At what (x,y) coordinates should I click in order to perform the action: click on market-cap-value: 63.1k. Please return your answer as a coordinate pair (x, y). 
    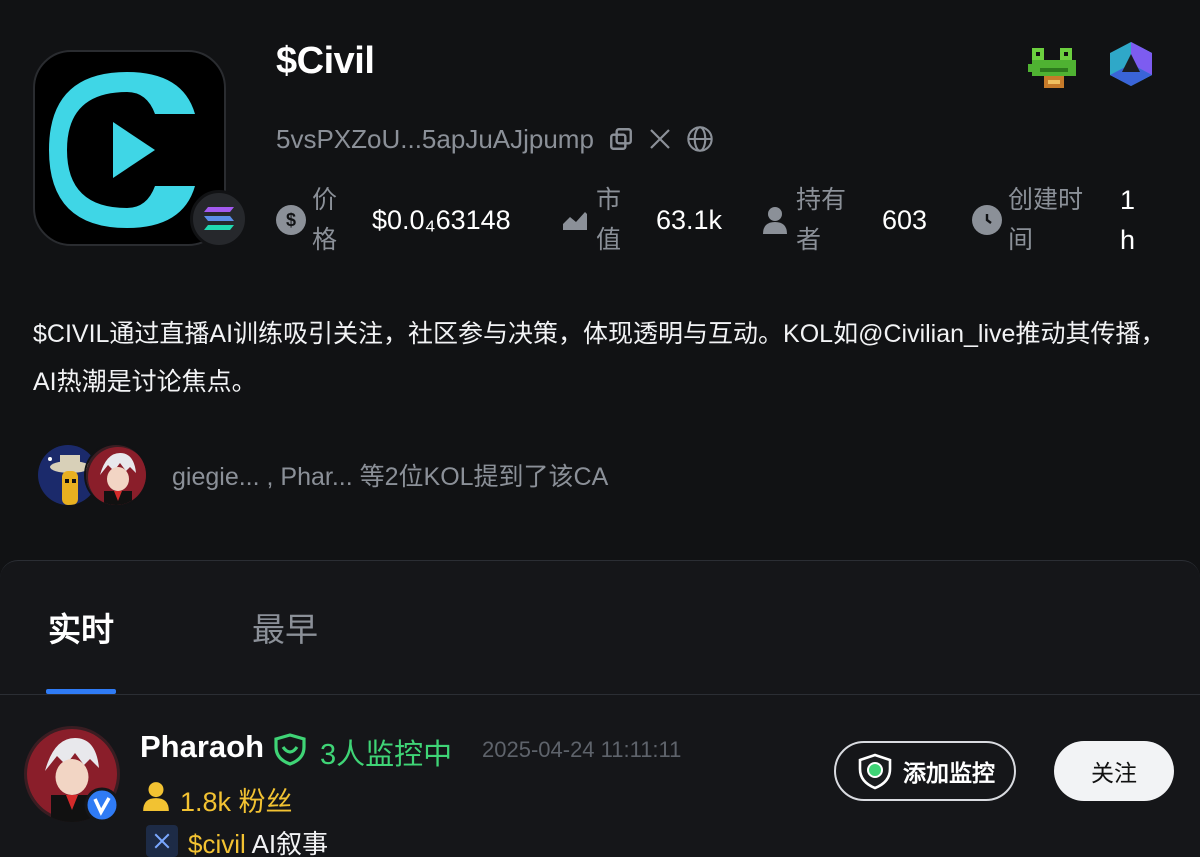
    Looking at the image, I should click on (689, 220).